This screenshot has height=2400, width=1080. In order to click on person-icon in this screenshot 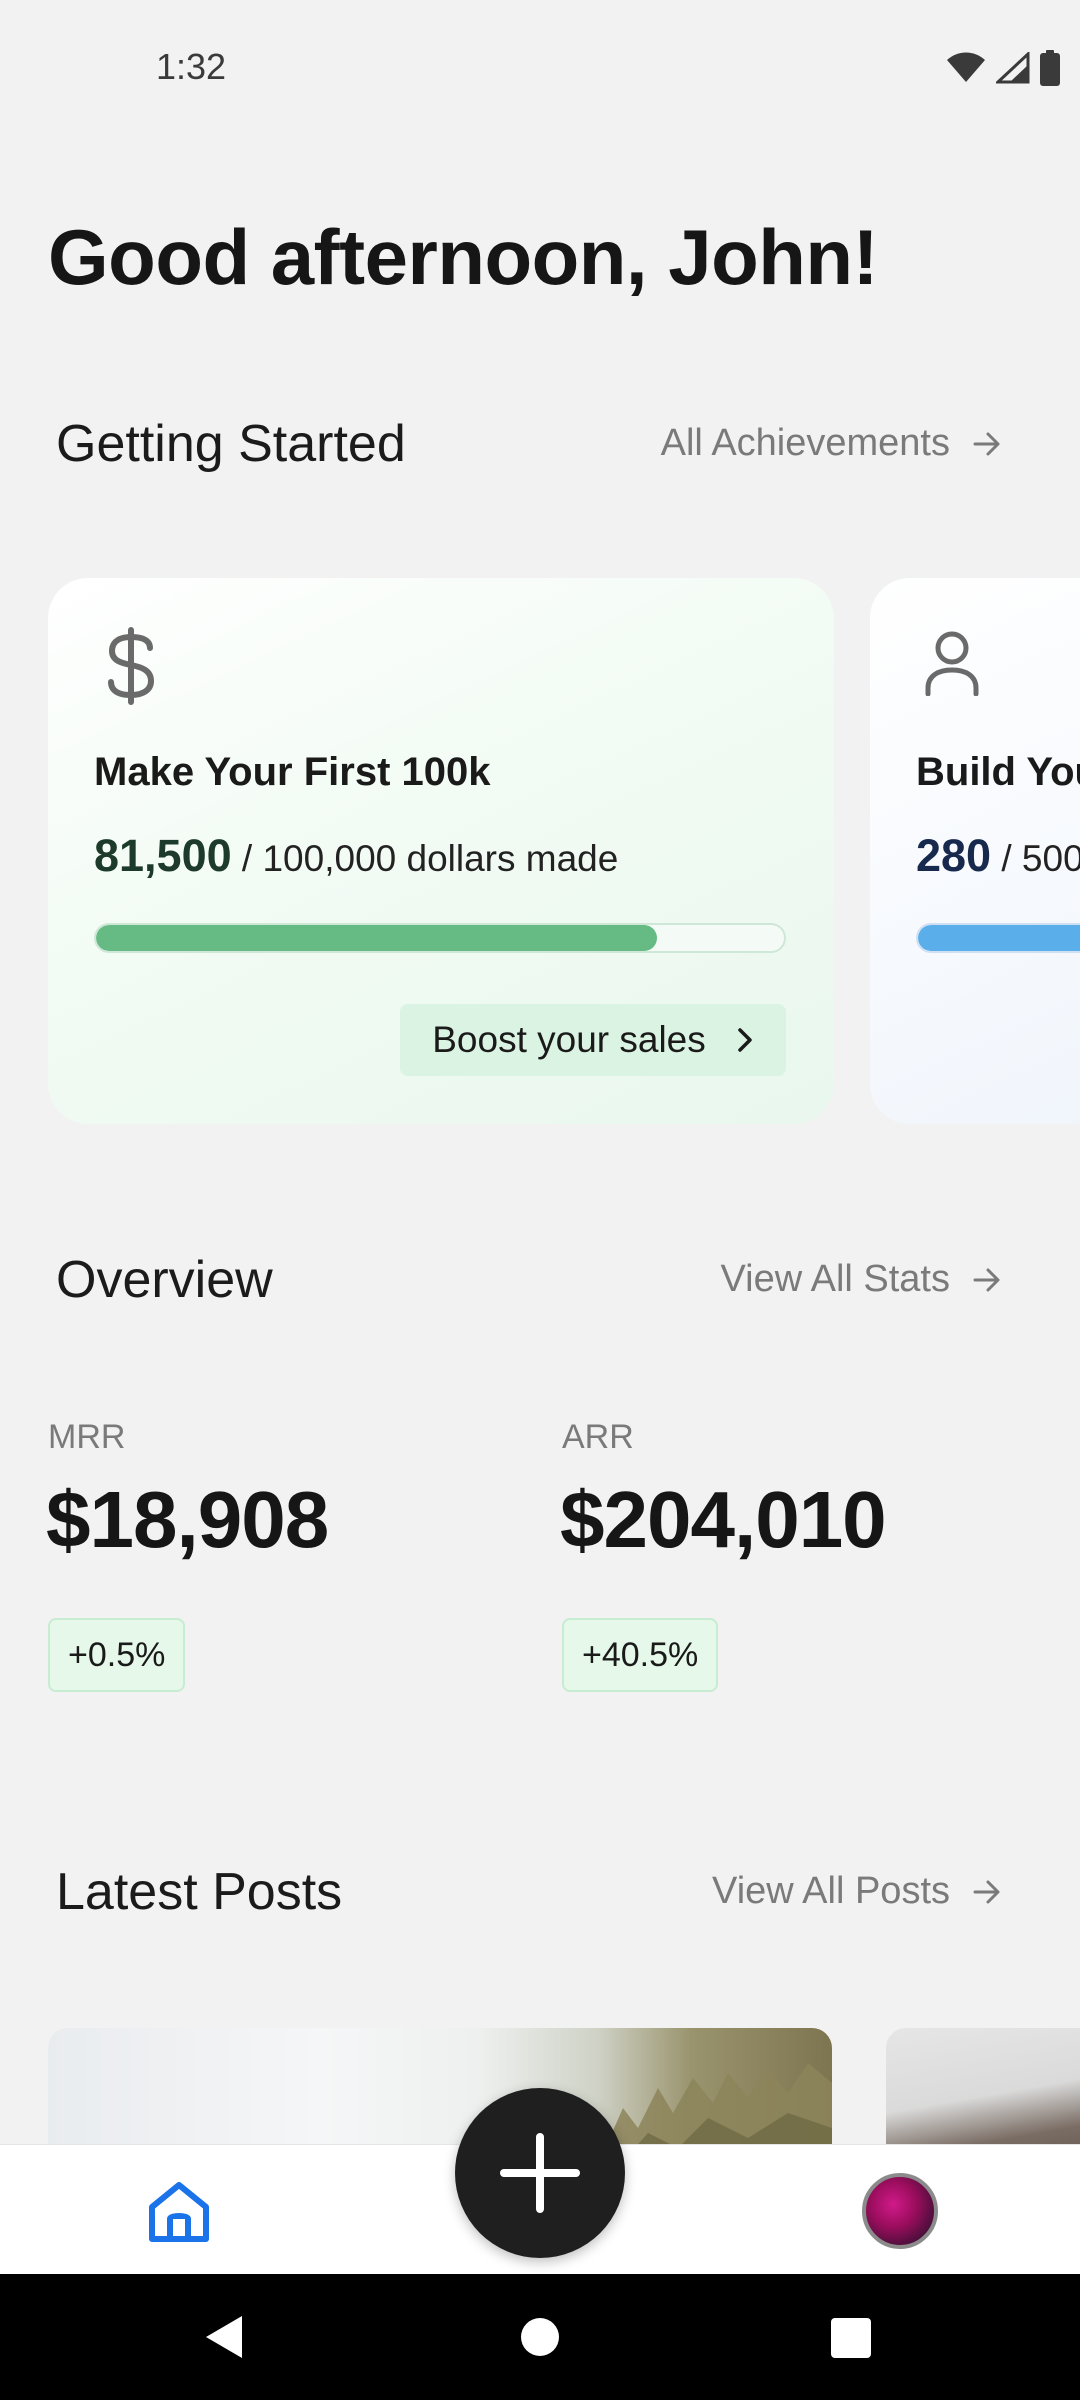, I will do `click(952, 663)`.